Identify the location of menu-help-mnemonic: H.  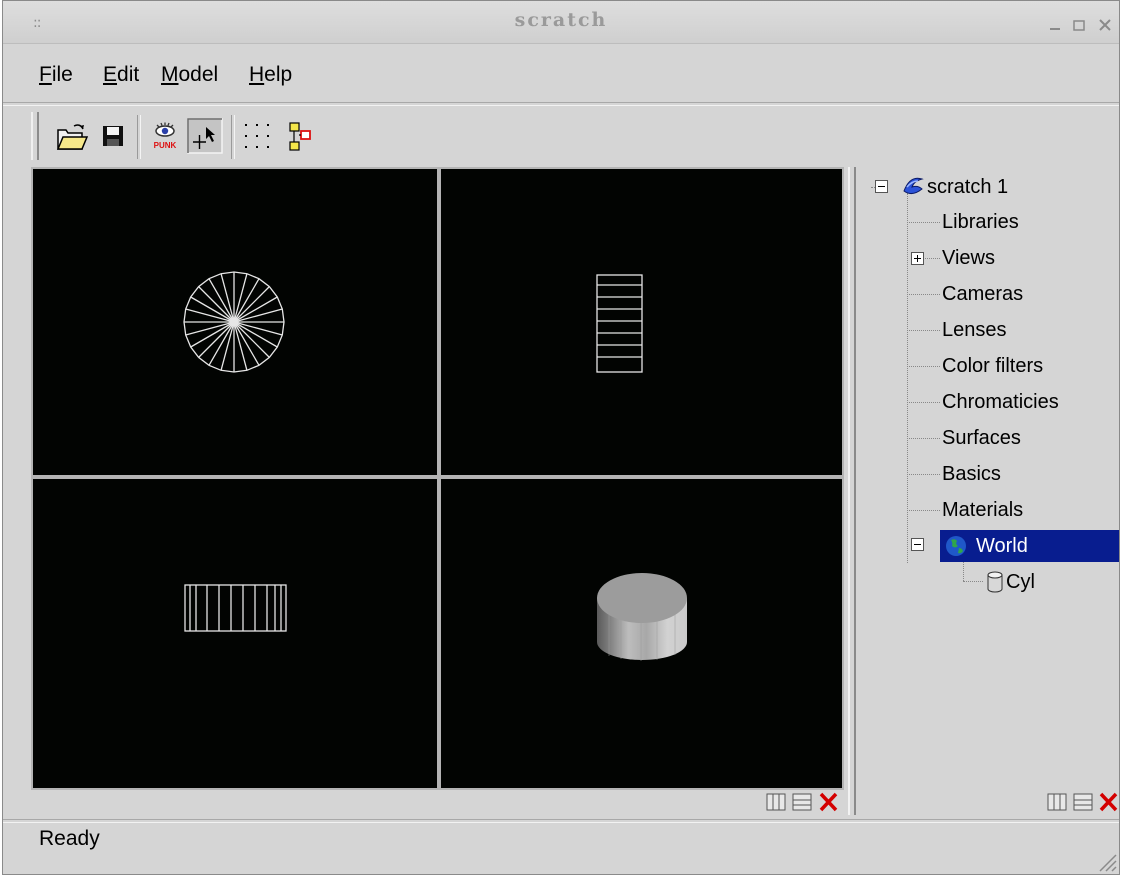
(257, 74).